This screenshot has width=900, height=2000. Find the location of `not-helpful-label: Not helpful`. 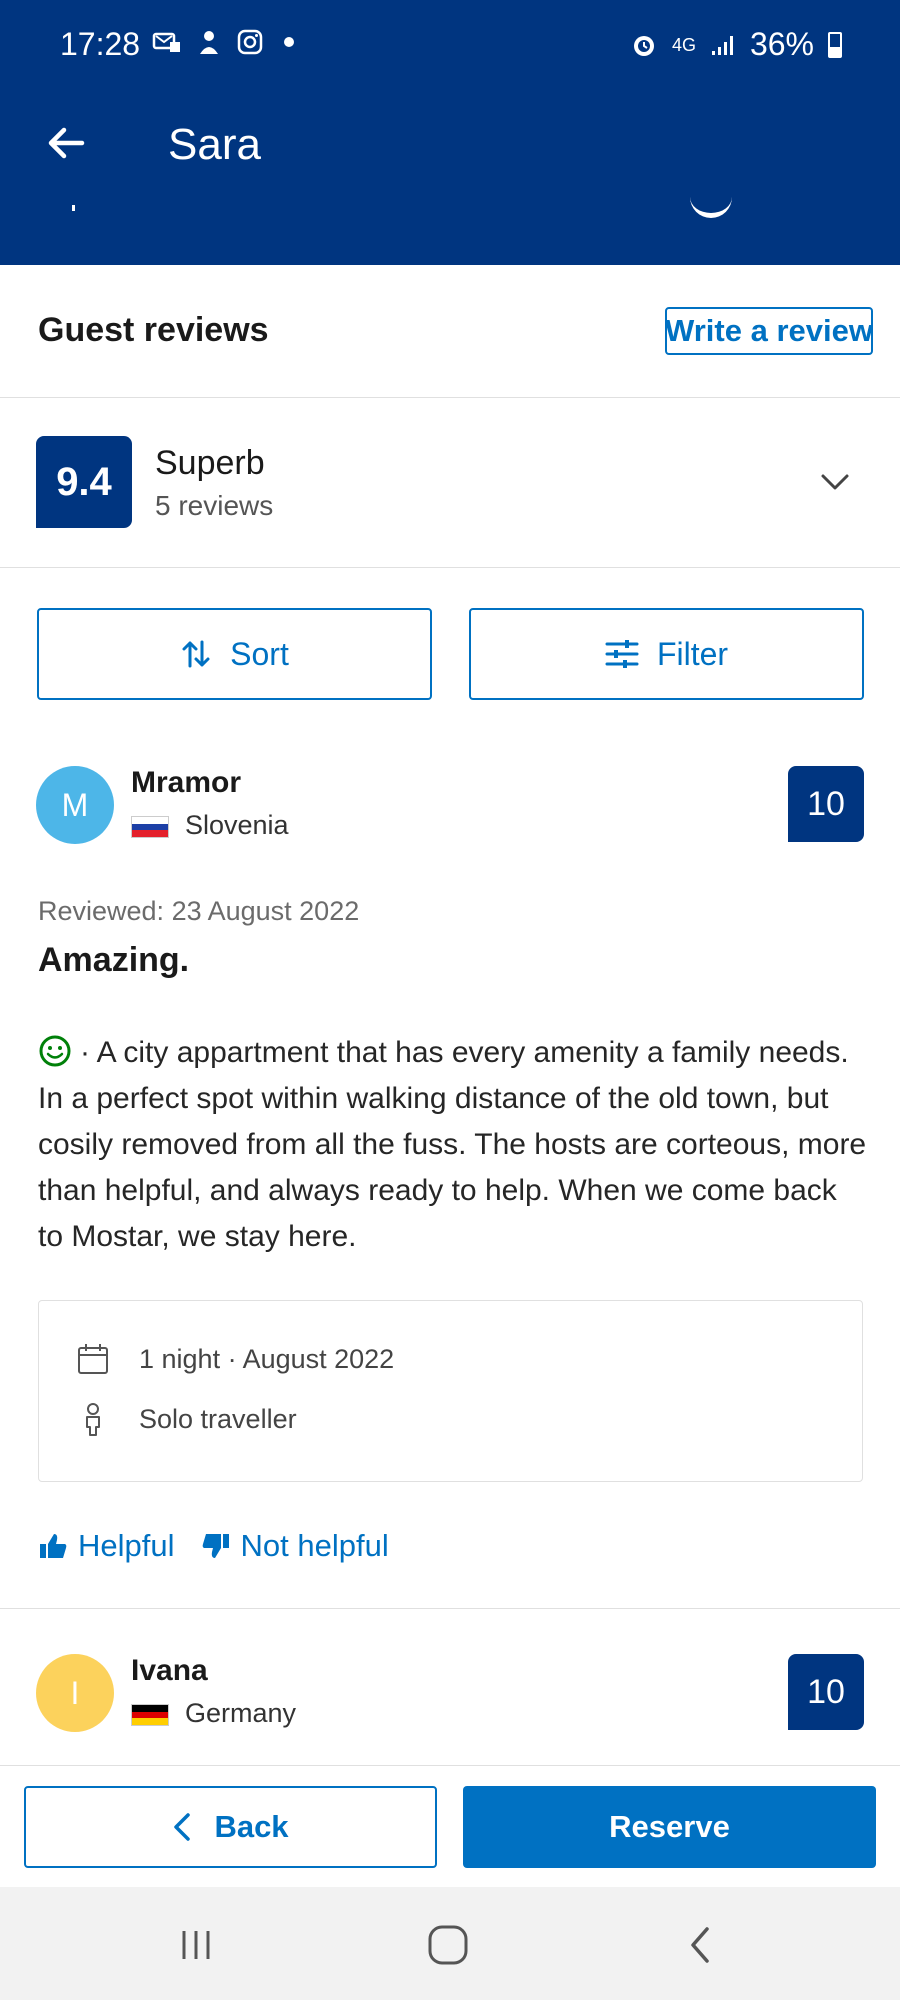

not-helpful-label: Not helpful is located at coordinates (314, 1545).